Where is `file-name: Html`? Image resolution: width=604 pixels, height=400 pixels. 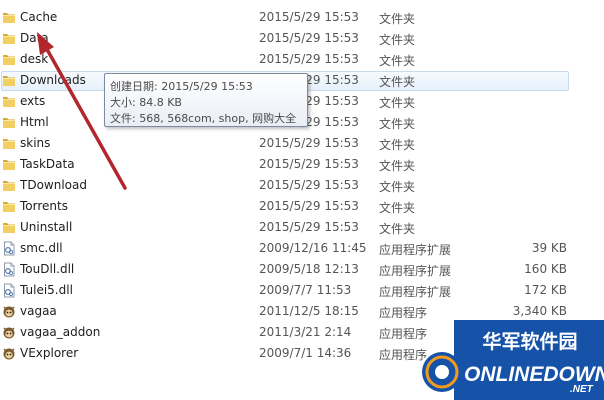 file-name: Html is located at coordinates (34, 122).